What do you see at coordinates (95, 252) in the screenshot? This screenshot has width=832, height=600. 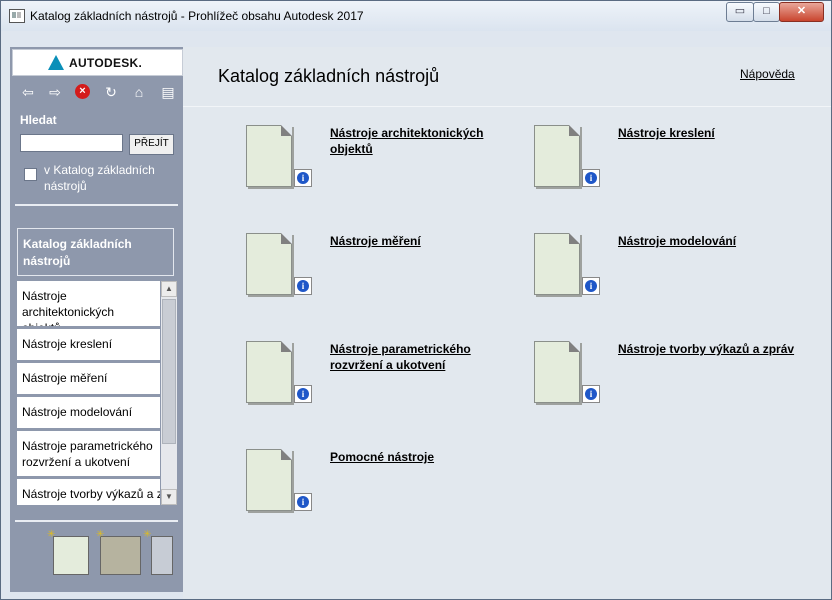 I see `nav-header-catalog: Katalog základních nástrojů` at bounding box center [95, 252].